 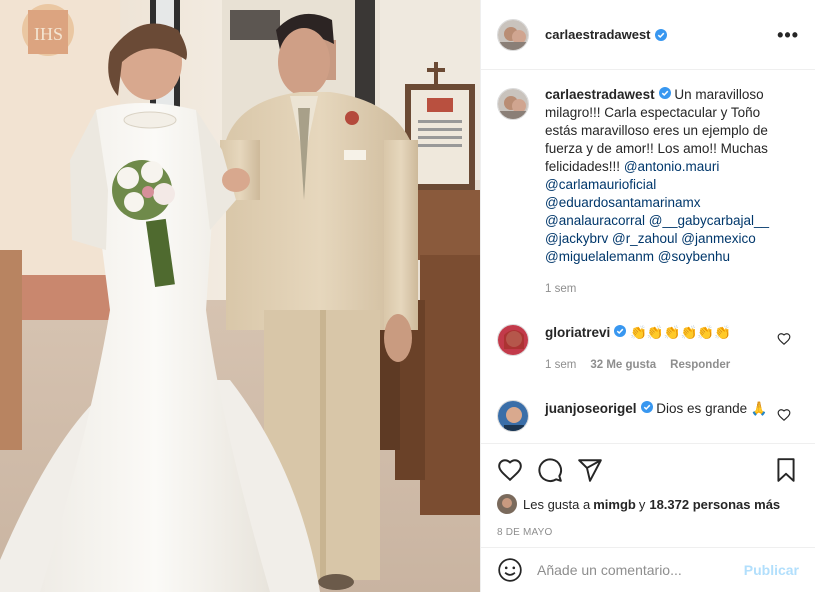 What do you see at coordinates (557, 504) in the screenshot?
I see `likes-prefix: Les gusta a` at bounding box center [557, 504].